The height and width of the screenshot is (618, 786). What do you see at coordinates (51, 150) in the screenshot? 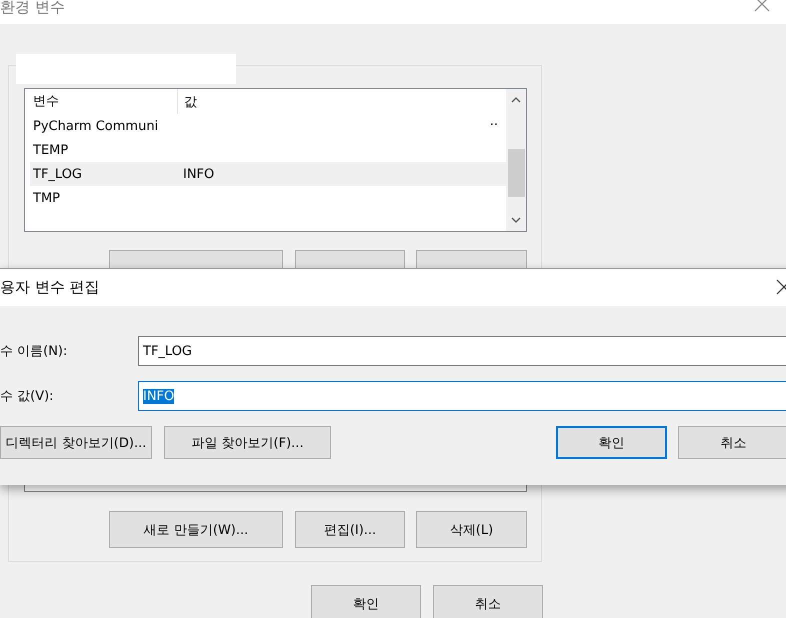
I see `table-cell-text: TEMP` at bounding box center [51, 150].